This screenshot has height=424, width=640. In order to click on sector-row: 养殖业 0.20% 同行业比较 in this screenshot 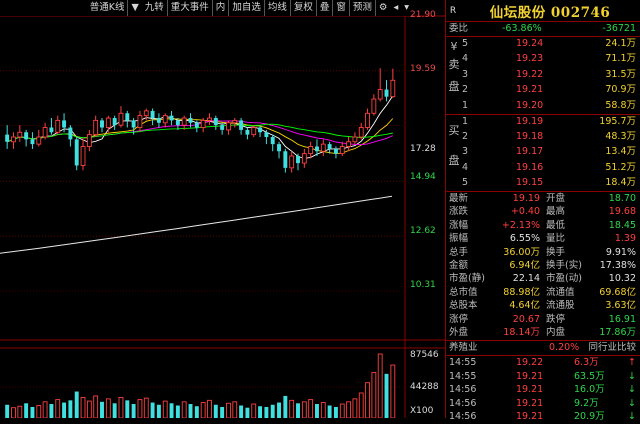, I will do `click(543, 348)`.